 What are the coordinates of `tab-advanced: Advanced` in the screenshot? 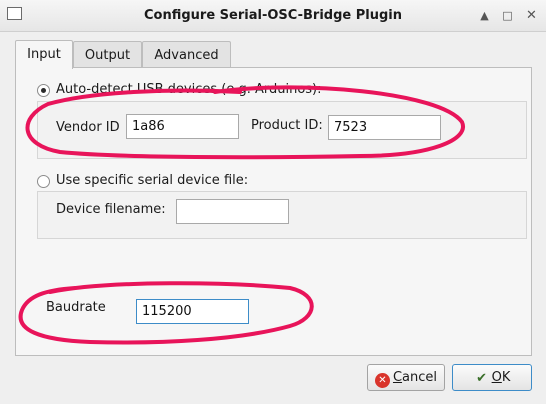 It's located at (186, 54).